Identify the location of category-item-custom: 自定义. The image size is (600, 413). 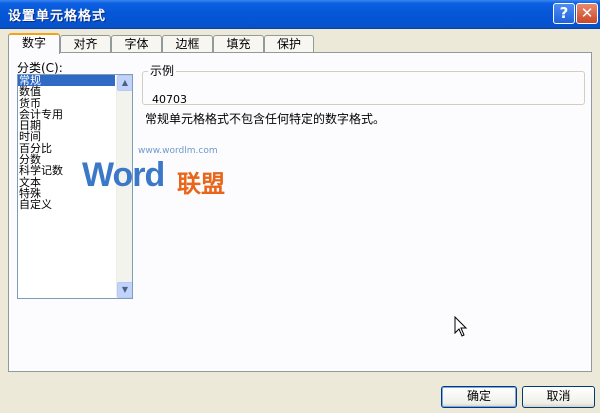
(66, 204).